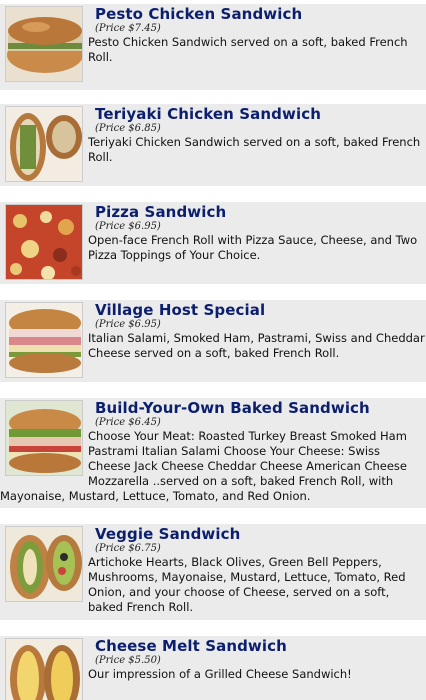  What do you see at coordinates (44, 144) in the screenshot?
I see `teriyaki-chicken-sandwich-photo` at bounding box center [44, 144].